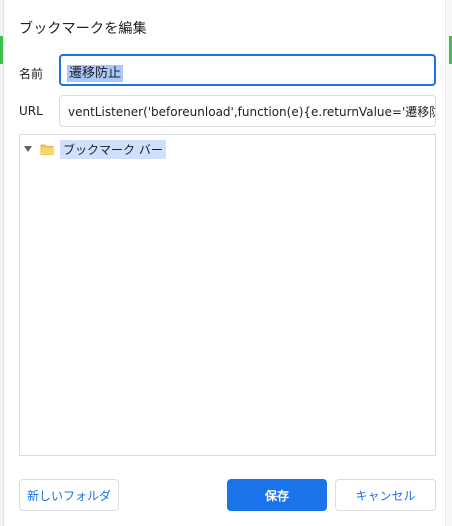 The height and width of the screenshot is (526, 452). Describe the element at coordinates (247, 70) in the screenshot. I see `name-input: 遷移防止` at that location.